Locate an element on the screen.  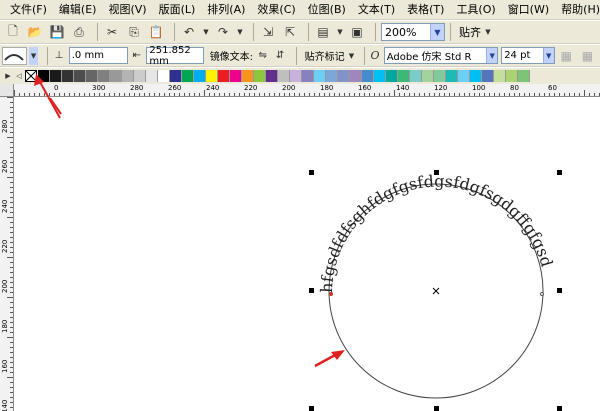
selection-handle-bottom-left is located at coordinates (311, 408).